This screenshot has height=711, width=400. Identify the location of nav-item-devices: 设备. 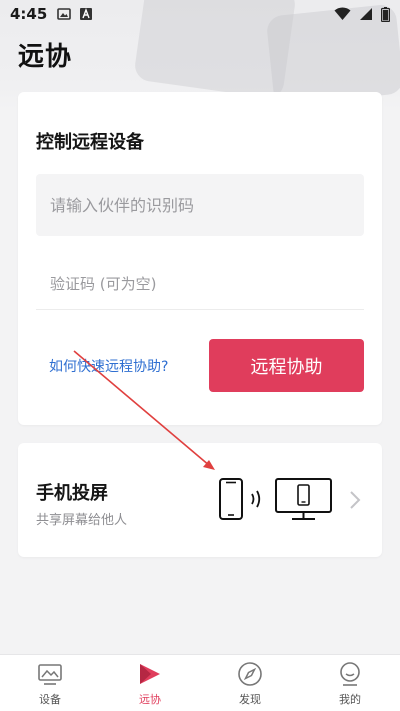
(50, 683).